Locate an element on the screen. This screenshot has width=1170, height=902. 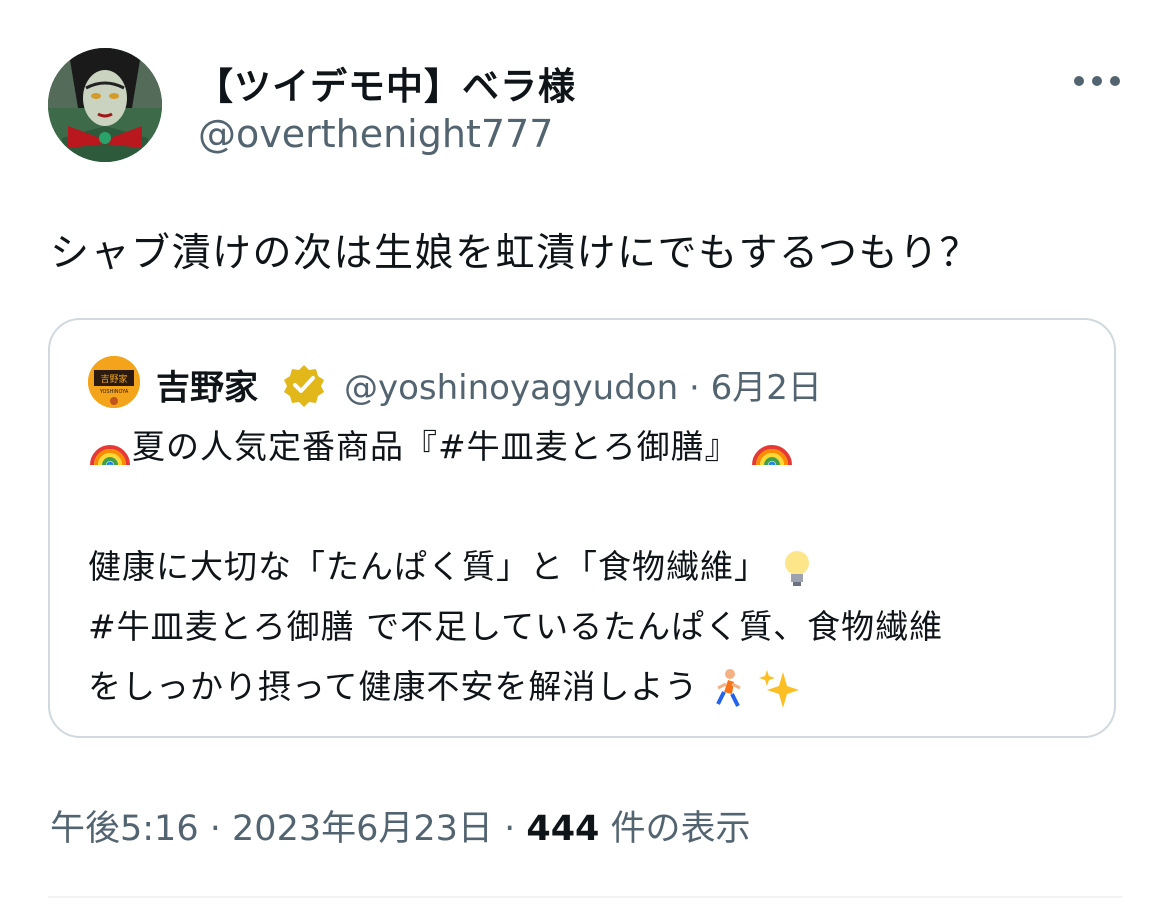
quoted-line-4: をしっかり摂って健康不安を解消しよう is located at coordinates (444, 685).